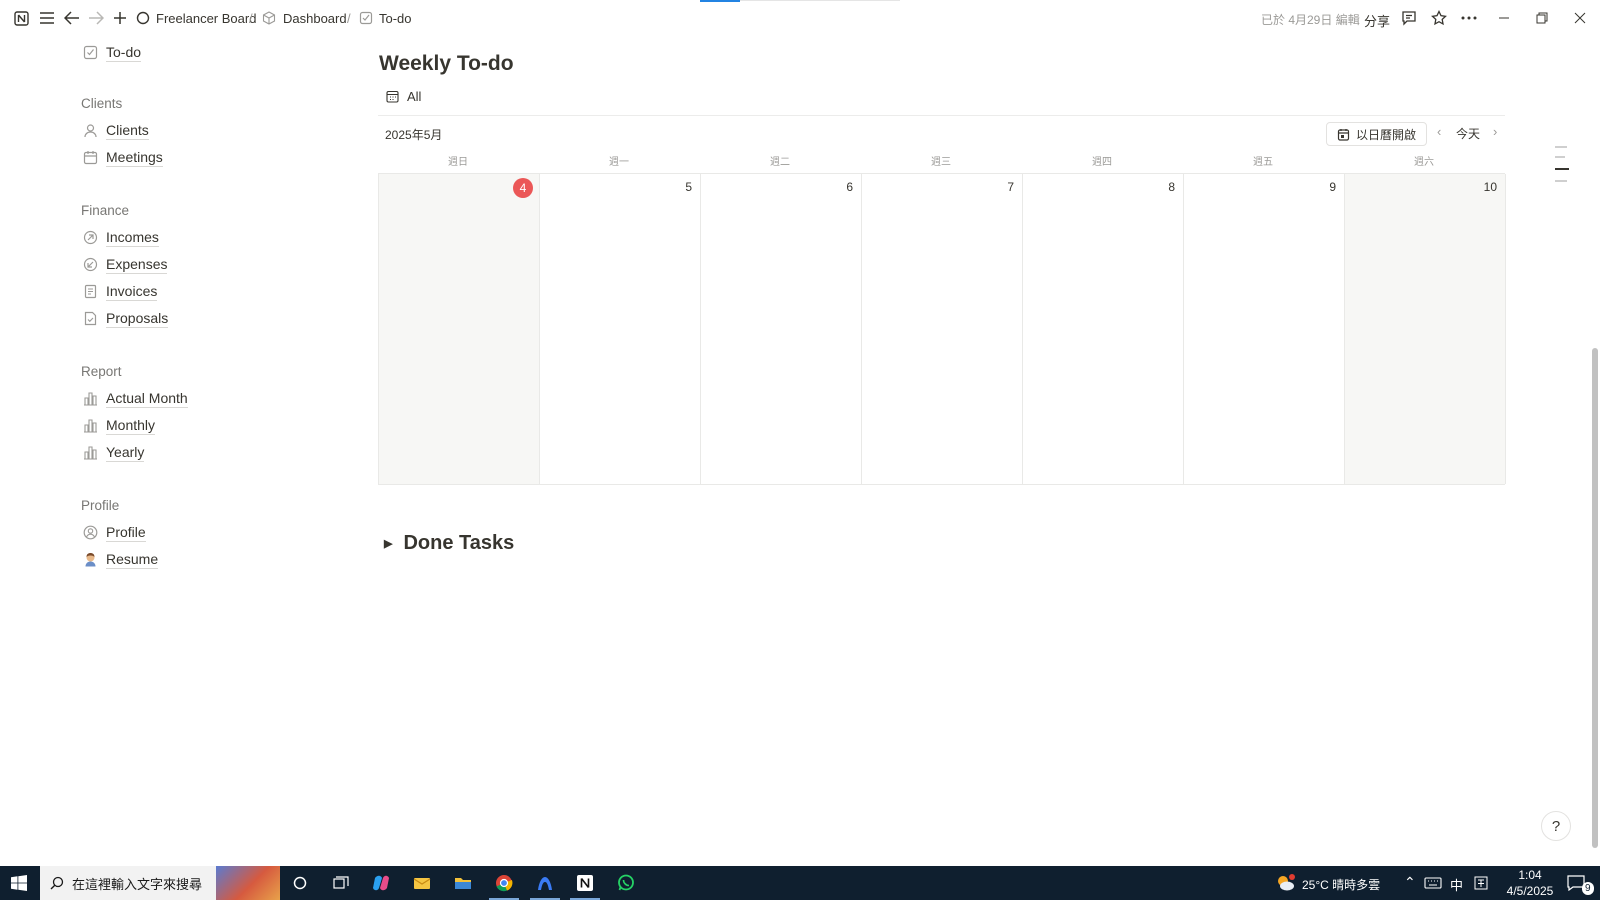  Describe the element at coordinates (124, 52) in the screenshot. I see `sidebar-item-label: To-do` at that location.